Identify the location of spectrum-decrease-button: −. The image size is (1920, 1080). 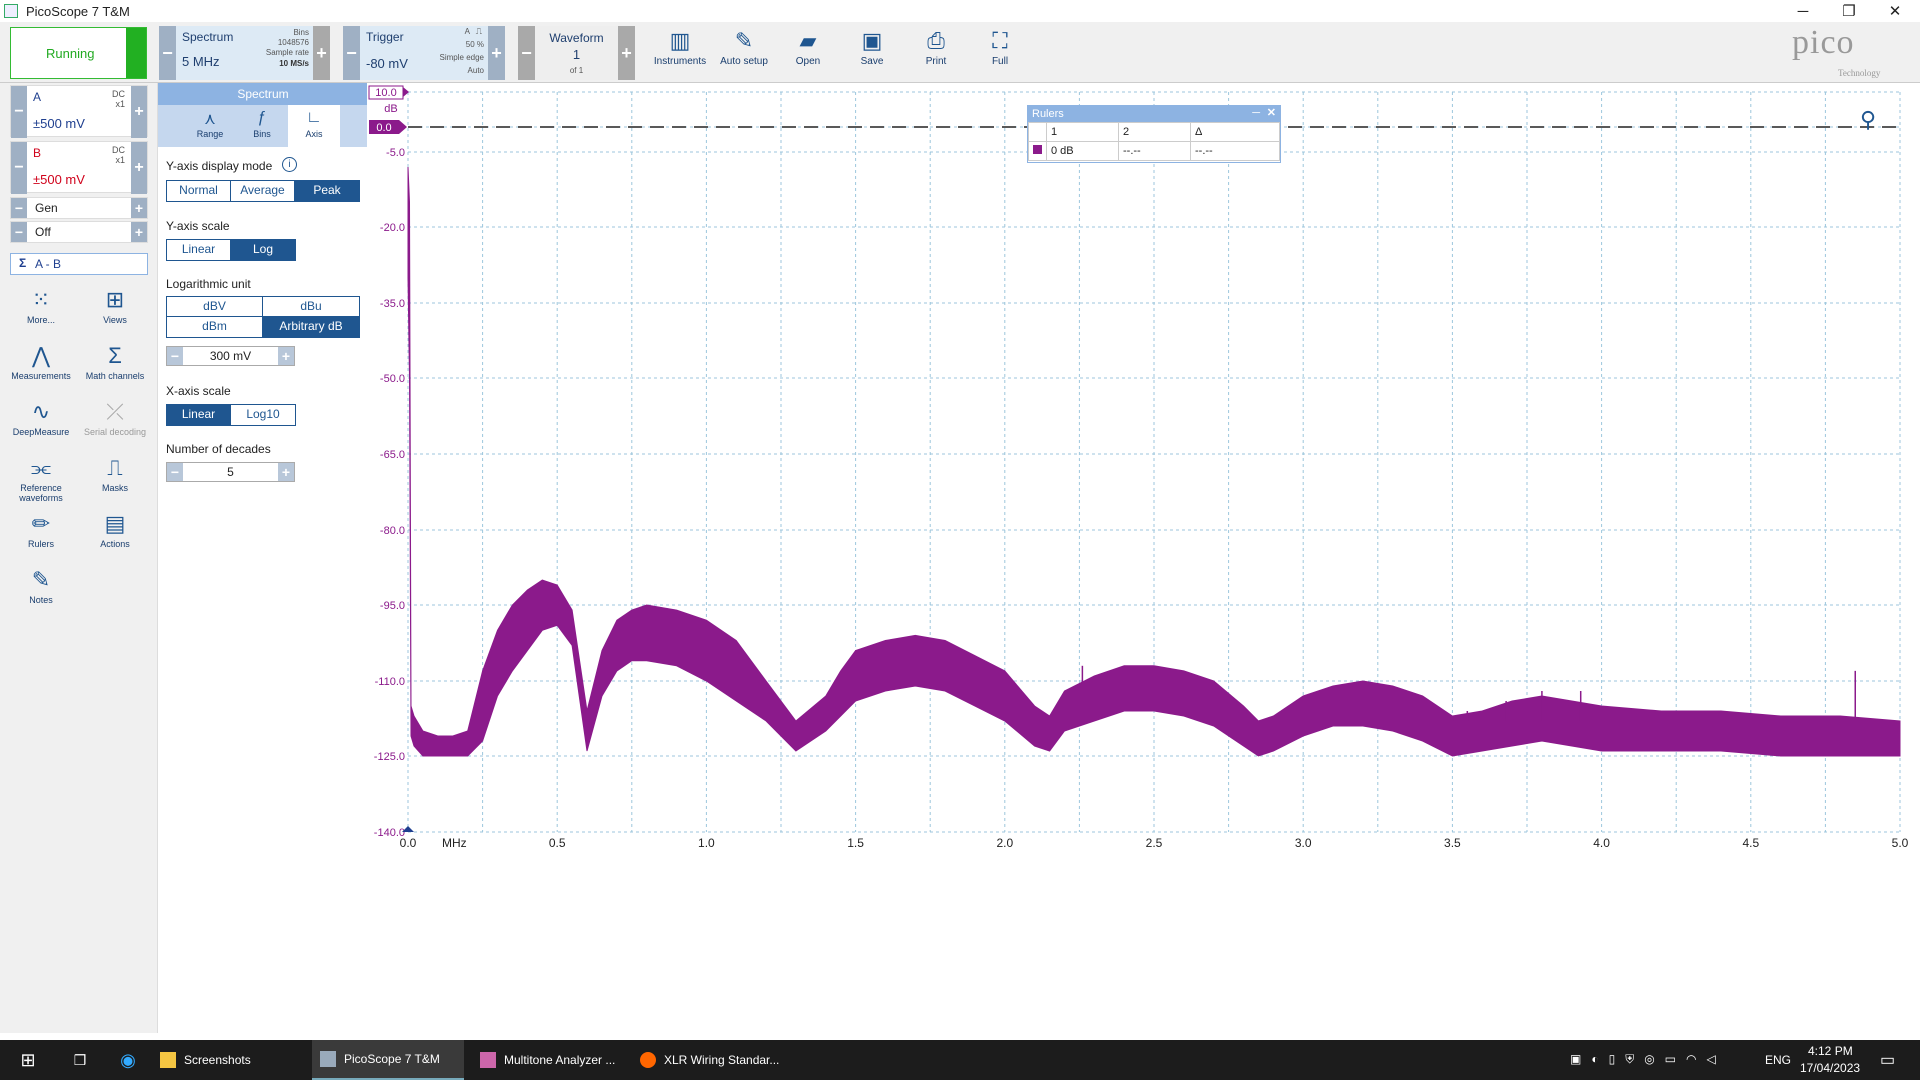
(167, 53).